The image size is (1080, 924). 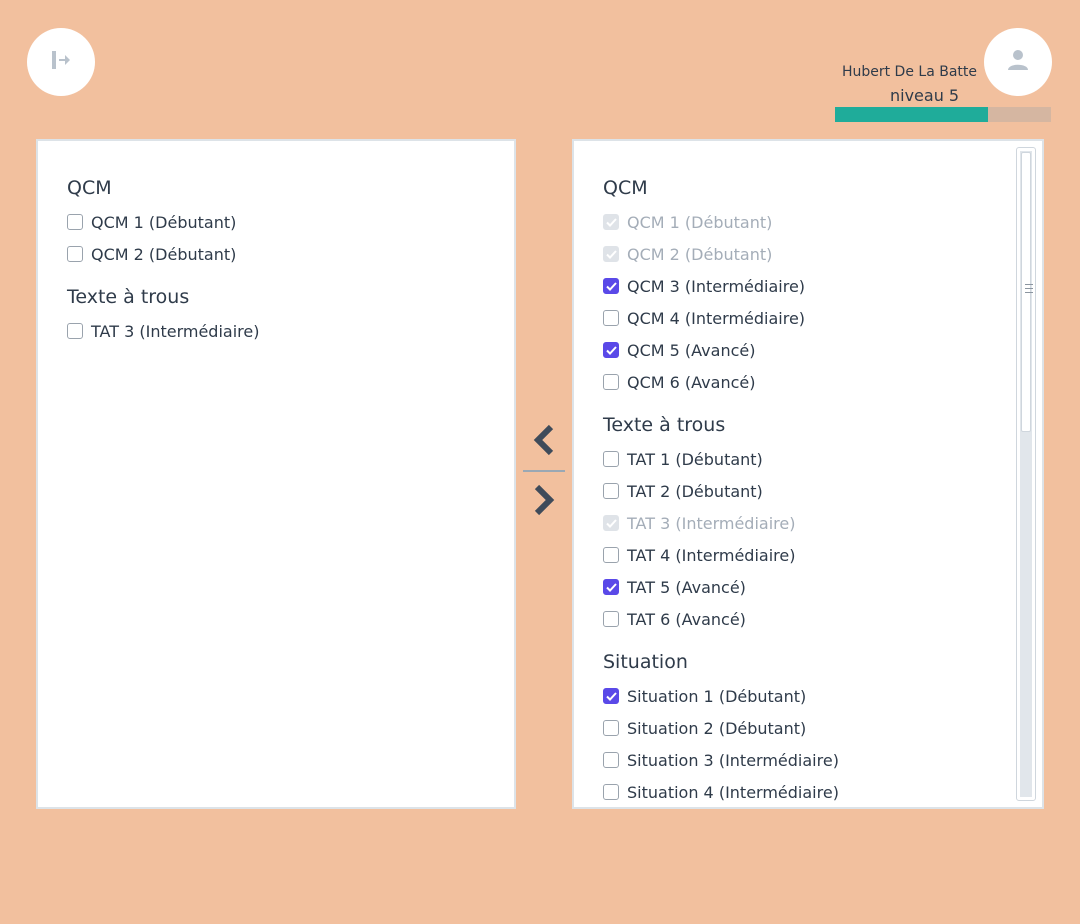 I want to click on exercise-label: QCM 5 (Avancé), so click(x=691, y=350).